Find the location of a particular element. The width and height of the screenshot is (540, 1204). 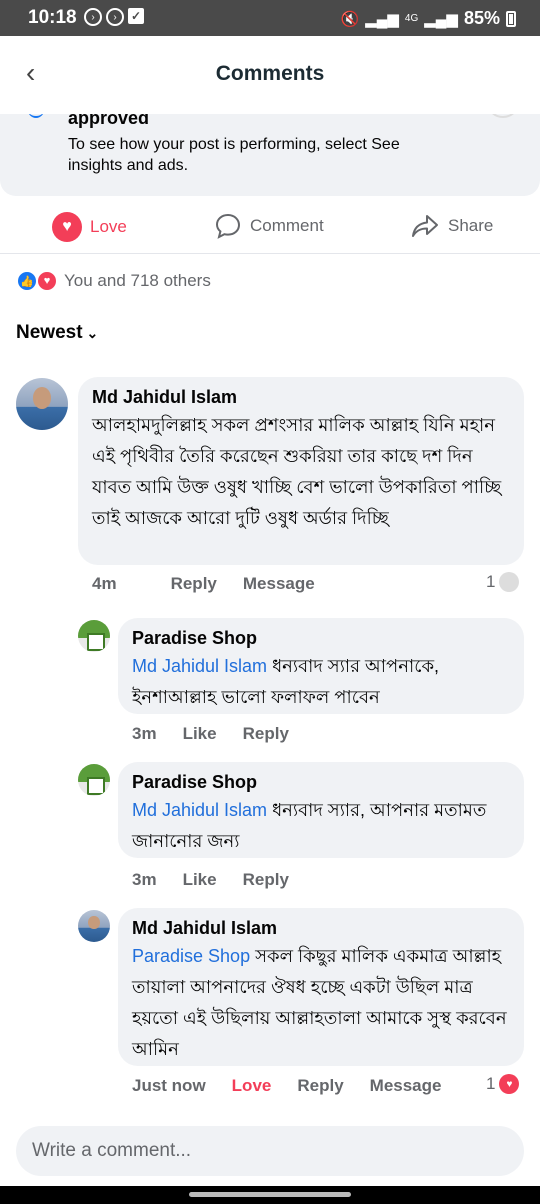

love-button: Love is located at coordinates (252, 1086).